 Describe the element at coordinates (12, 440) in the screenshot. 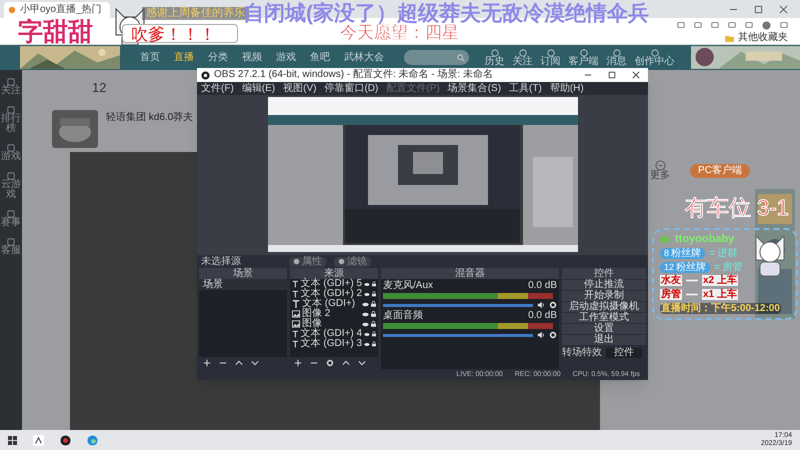

I see `start-icon` at that location.